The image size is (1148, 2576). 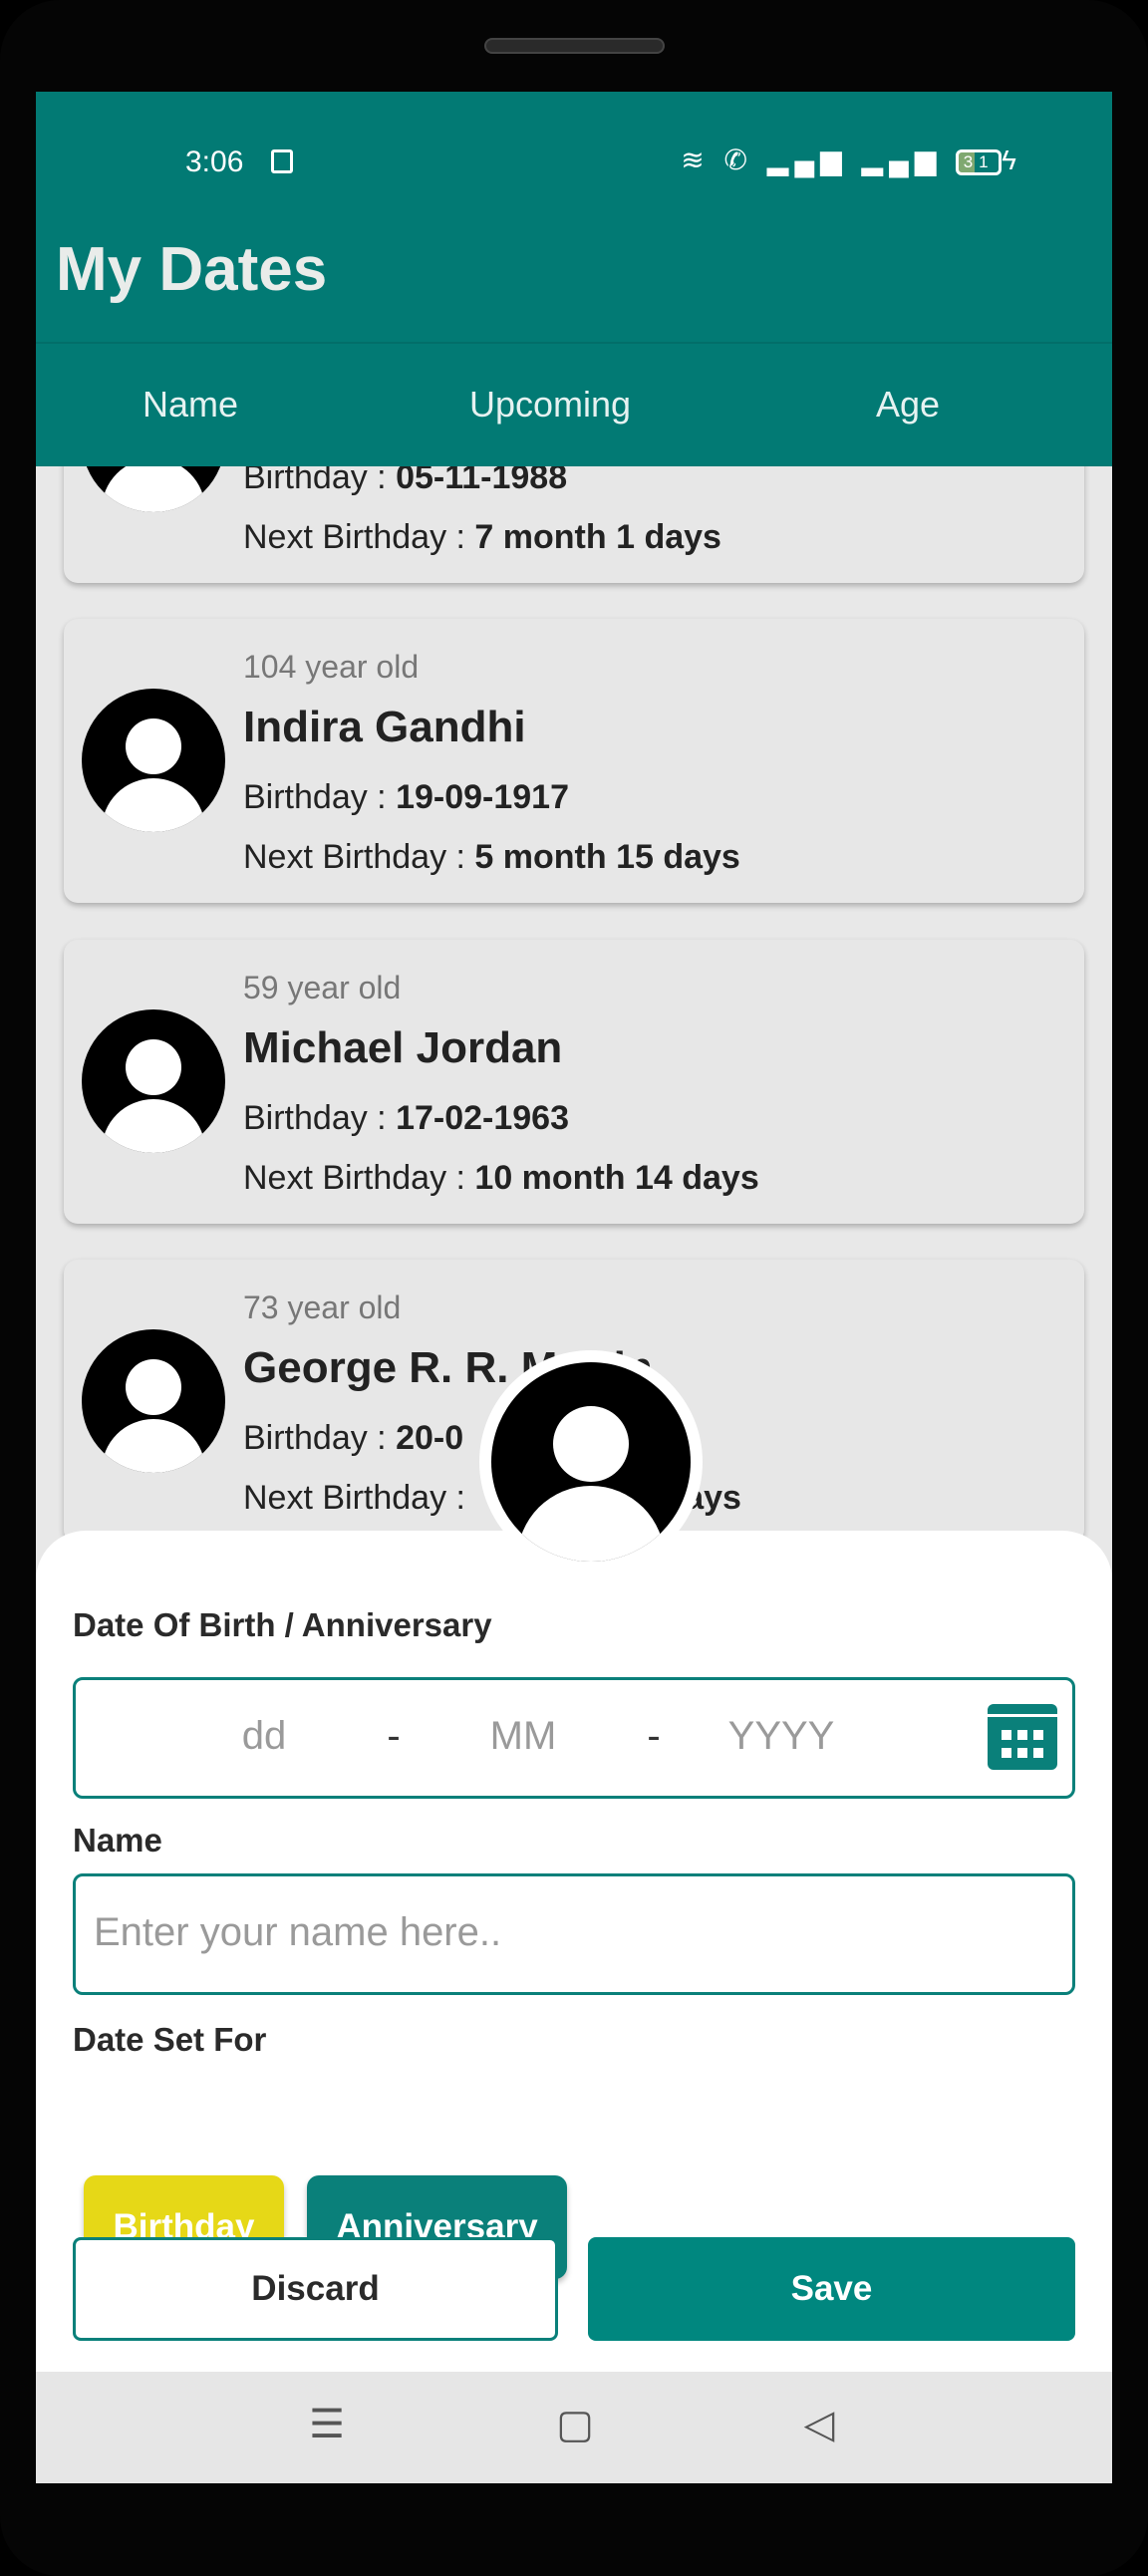 I want to click on birthday-line: Birthday : 19-09-1917, so click(x=406, y=797).